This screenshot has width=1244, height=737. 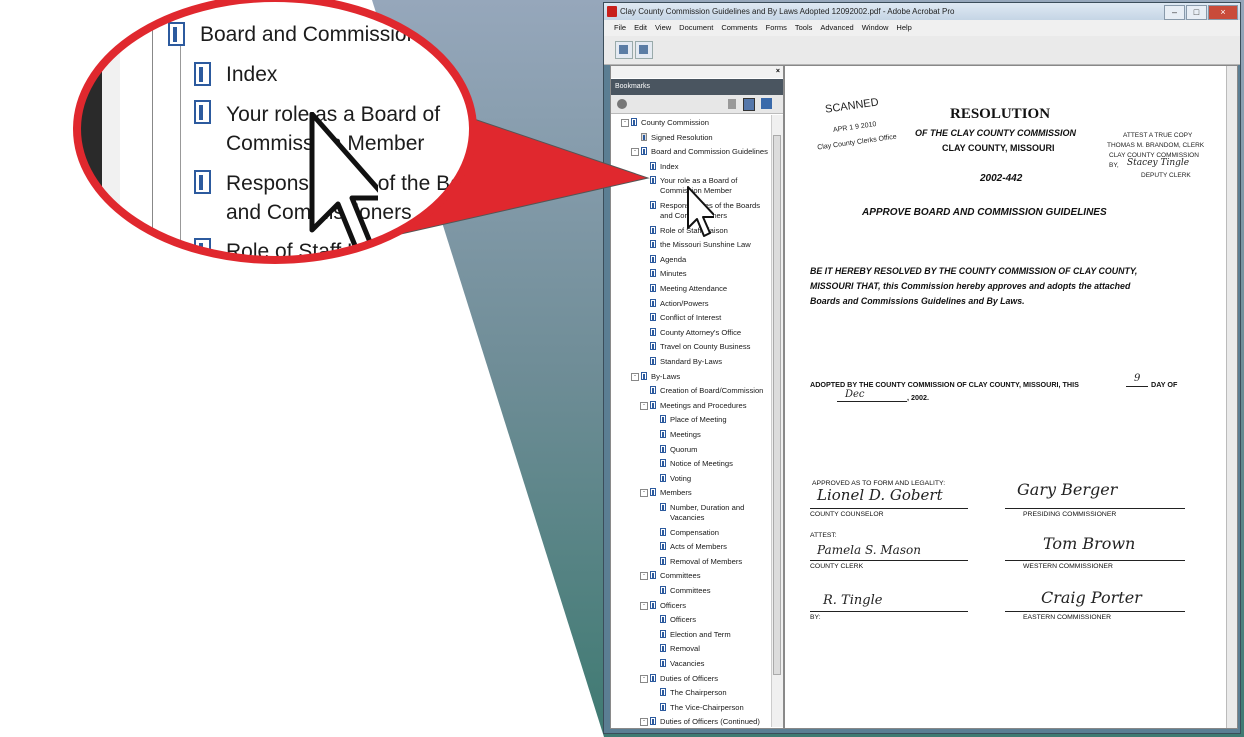 What do you see at coordinates (689, 532) in the screenshot?
I see `bookmark-item: Compensation` at bounding box center [689, 532].